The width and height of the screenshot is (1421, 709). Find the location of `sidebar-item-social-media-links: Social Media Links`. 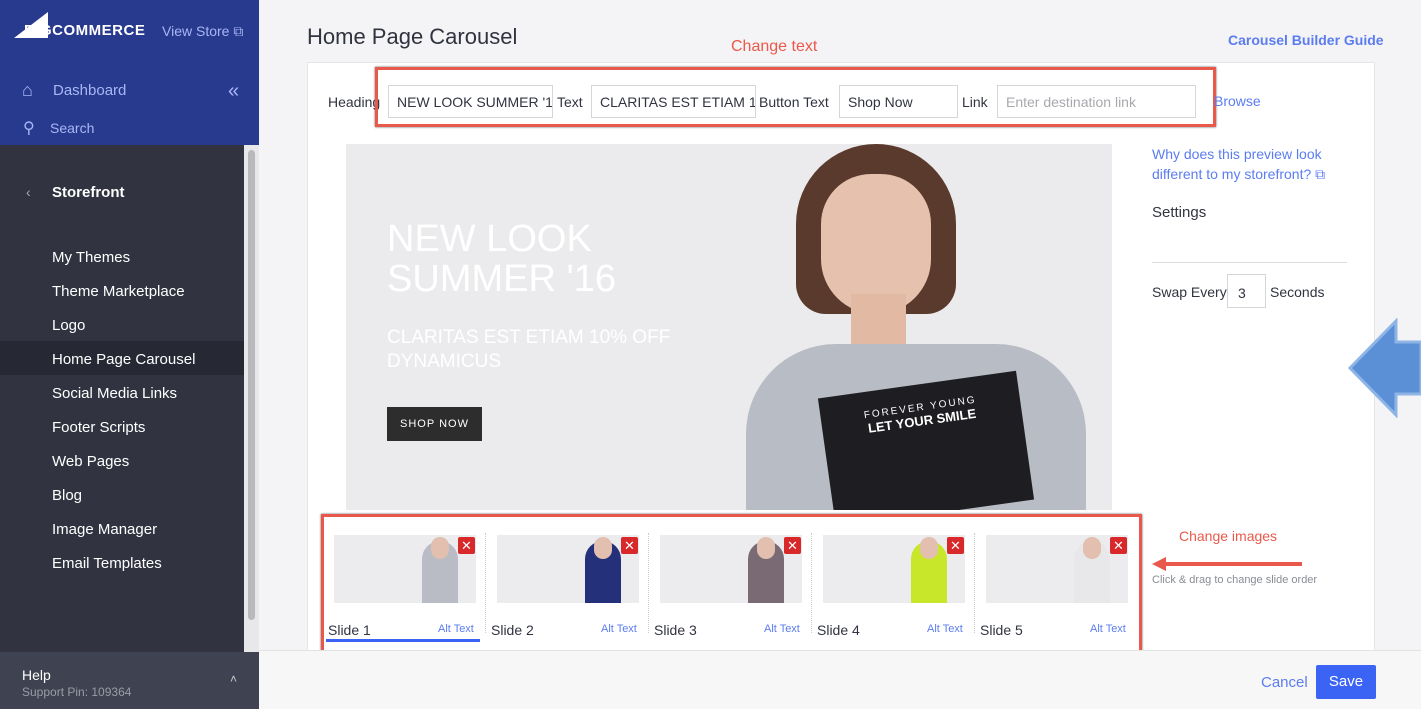

sidebar-item-social-media-links: Social Media Links is located at coordinates (114, 393).